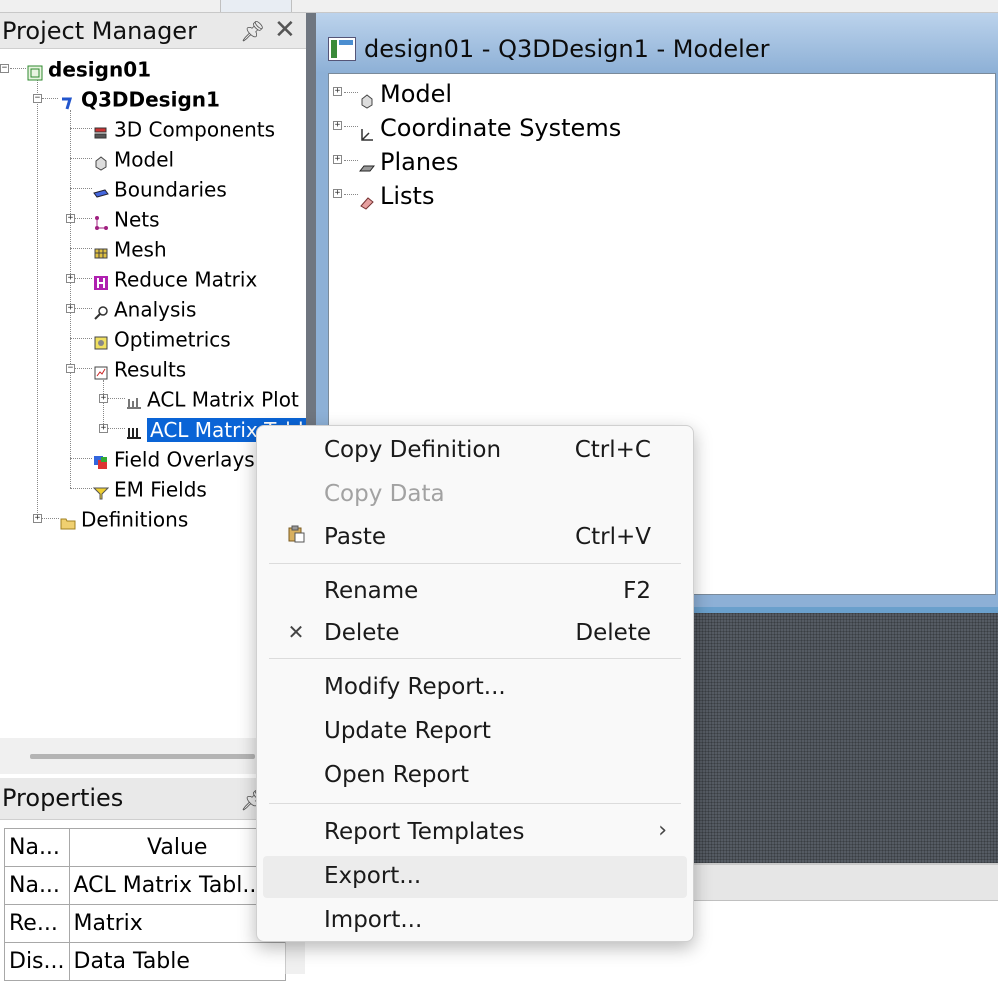  I want to click on property-value: Matrix, so click(177, 923).